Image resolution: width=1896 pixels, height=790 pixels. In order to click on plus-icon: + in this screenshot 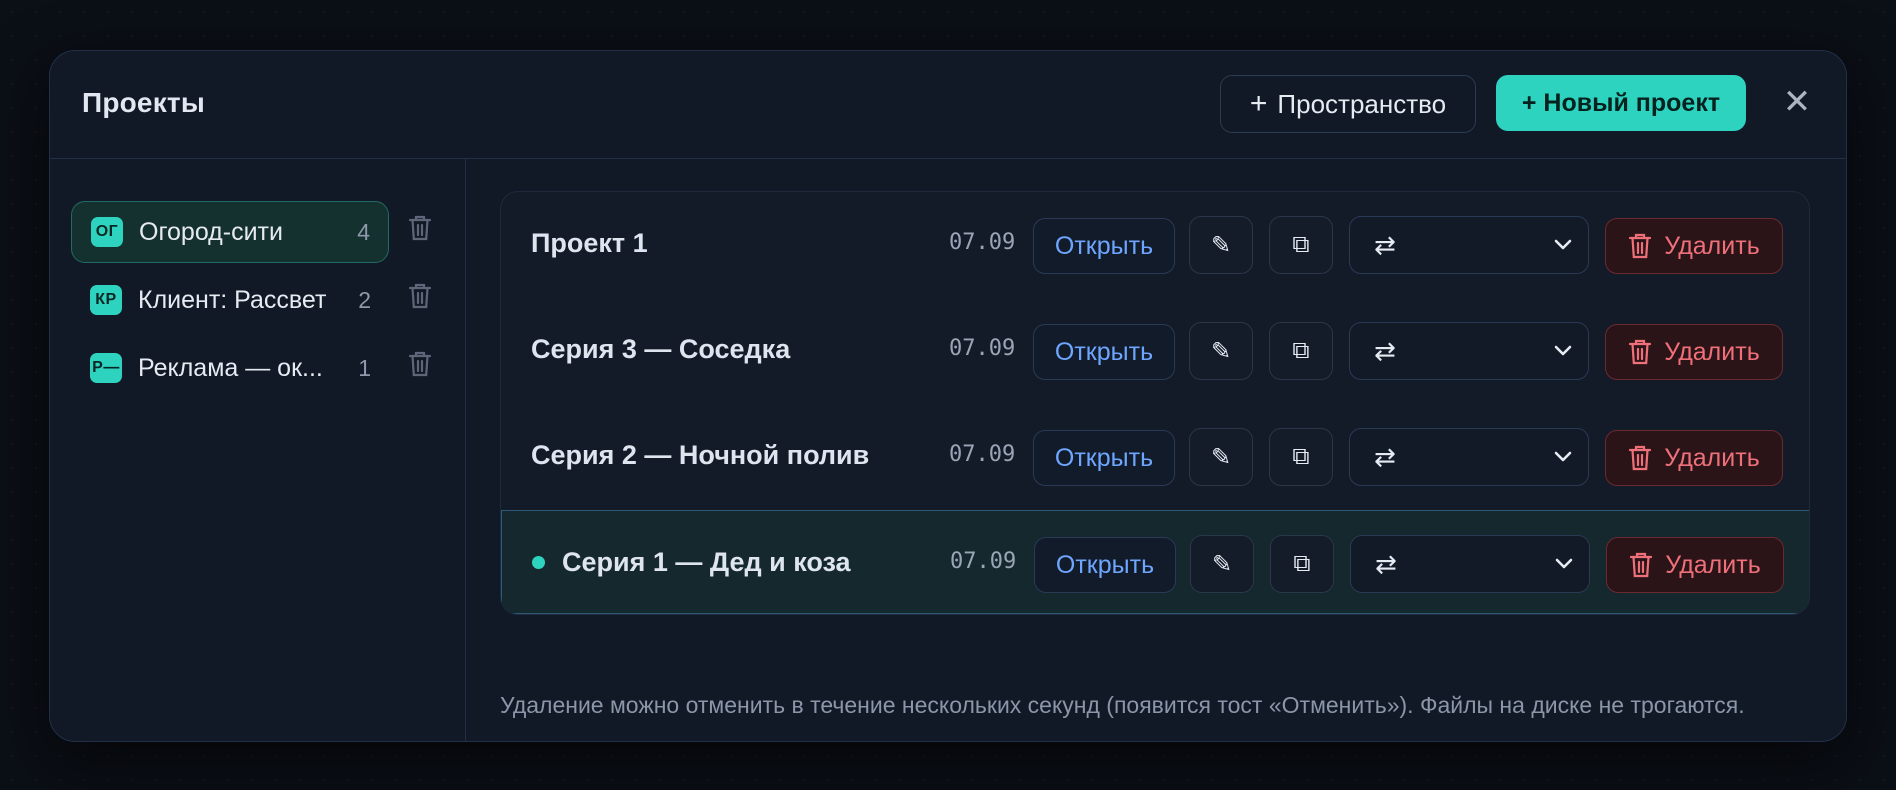, I will do `click(1258, 103)`.